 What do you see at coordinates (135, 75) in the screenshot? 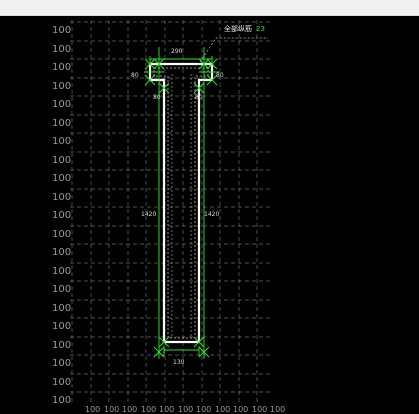
I see `dim-flange-left: 80` at bounding box center [135, 75].